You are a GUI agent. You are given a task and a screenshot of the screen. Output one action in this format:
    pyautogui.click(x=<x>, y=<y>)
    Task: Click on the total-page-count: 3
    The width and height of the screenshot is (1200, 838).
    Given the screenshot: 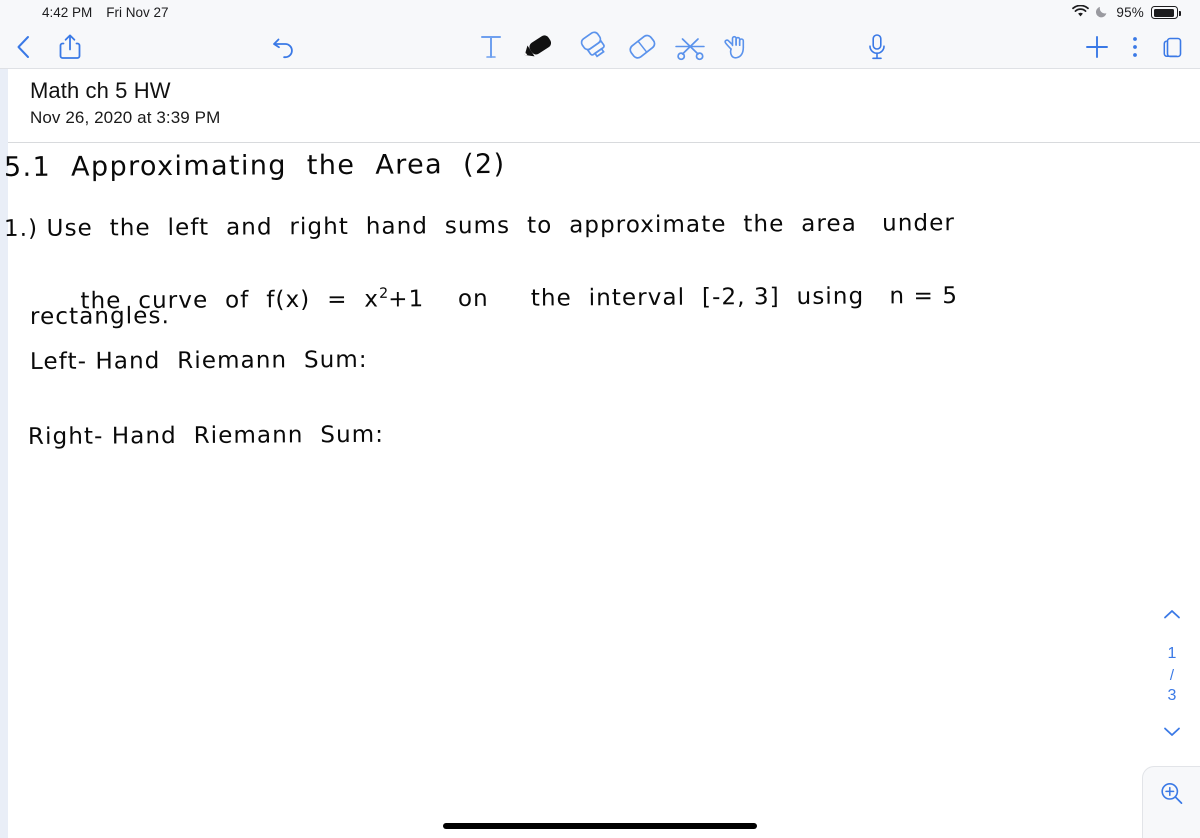 What is the action you would take?
    pyautogui.click(x=1172, y=696)
    